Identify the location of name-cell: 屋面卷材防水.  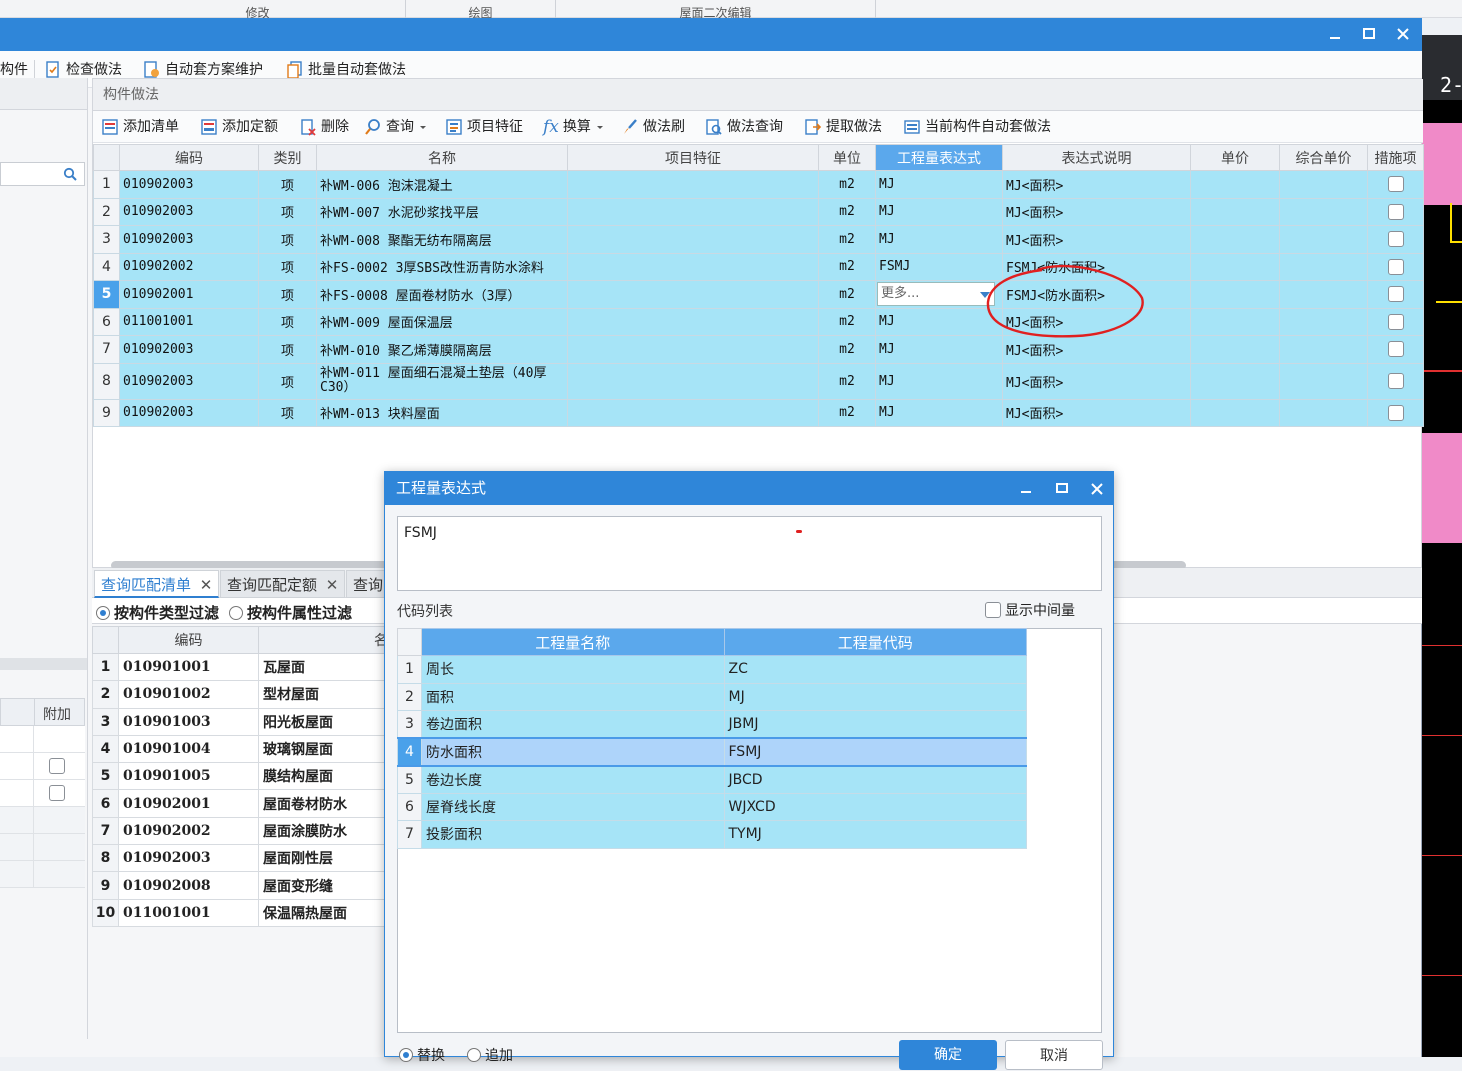
(325, 803).